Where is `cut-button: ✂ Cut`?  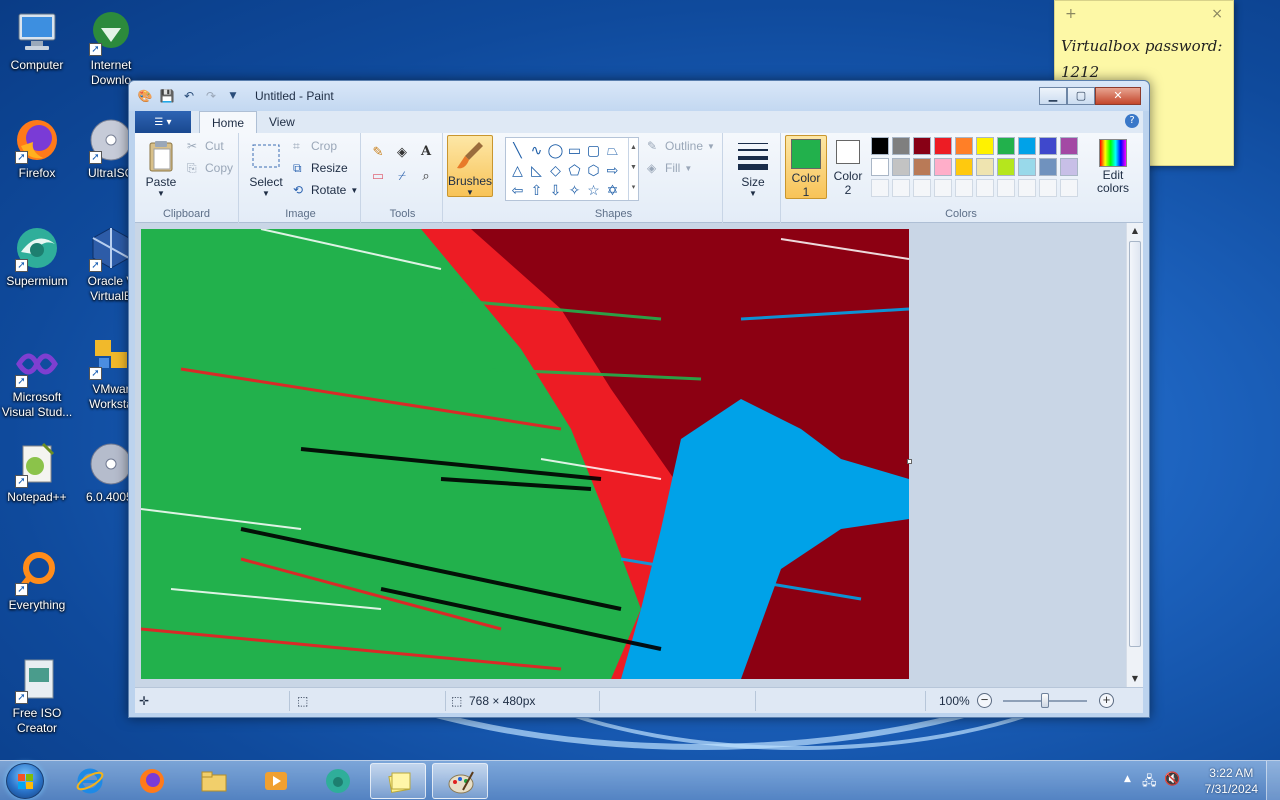 cut-button: ✂ Cut is located at coordinates (205, 146).